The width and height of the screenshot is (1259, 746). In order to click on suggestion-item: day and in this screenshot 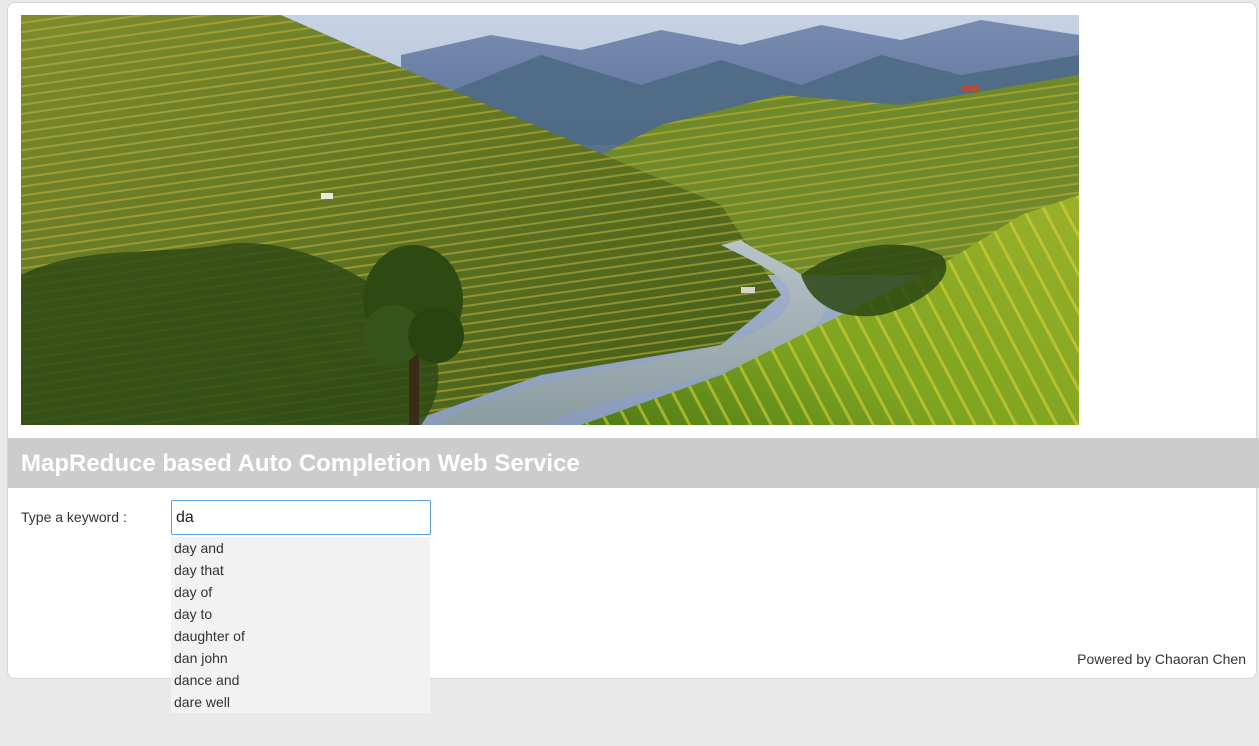, I will do `click(300, 548)`.